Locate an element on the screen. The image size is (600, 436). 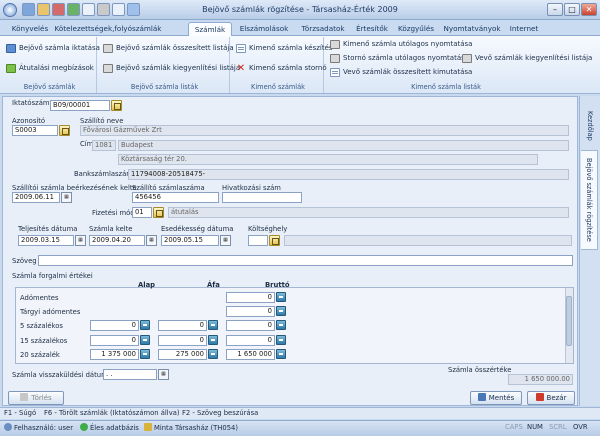
list-print-icon is located at coordinates (108, 48).